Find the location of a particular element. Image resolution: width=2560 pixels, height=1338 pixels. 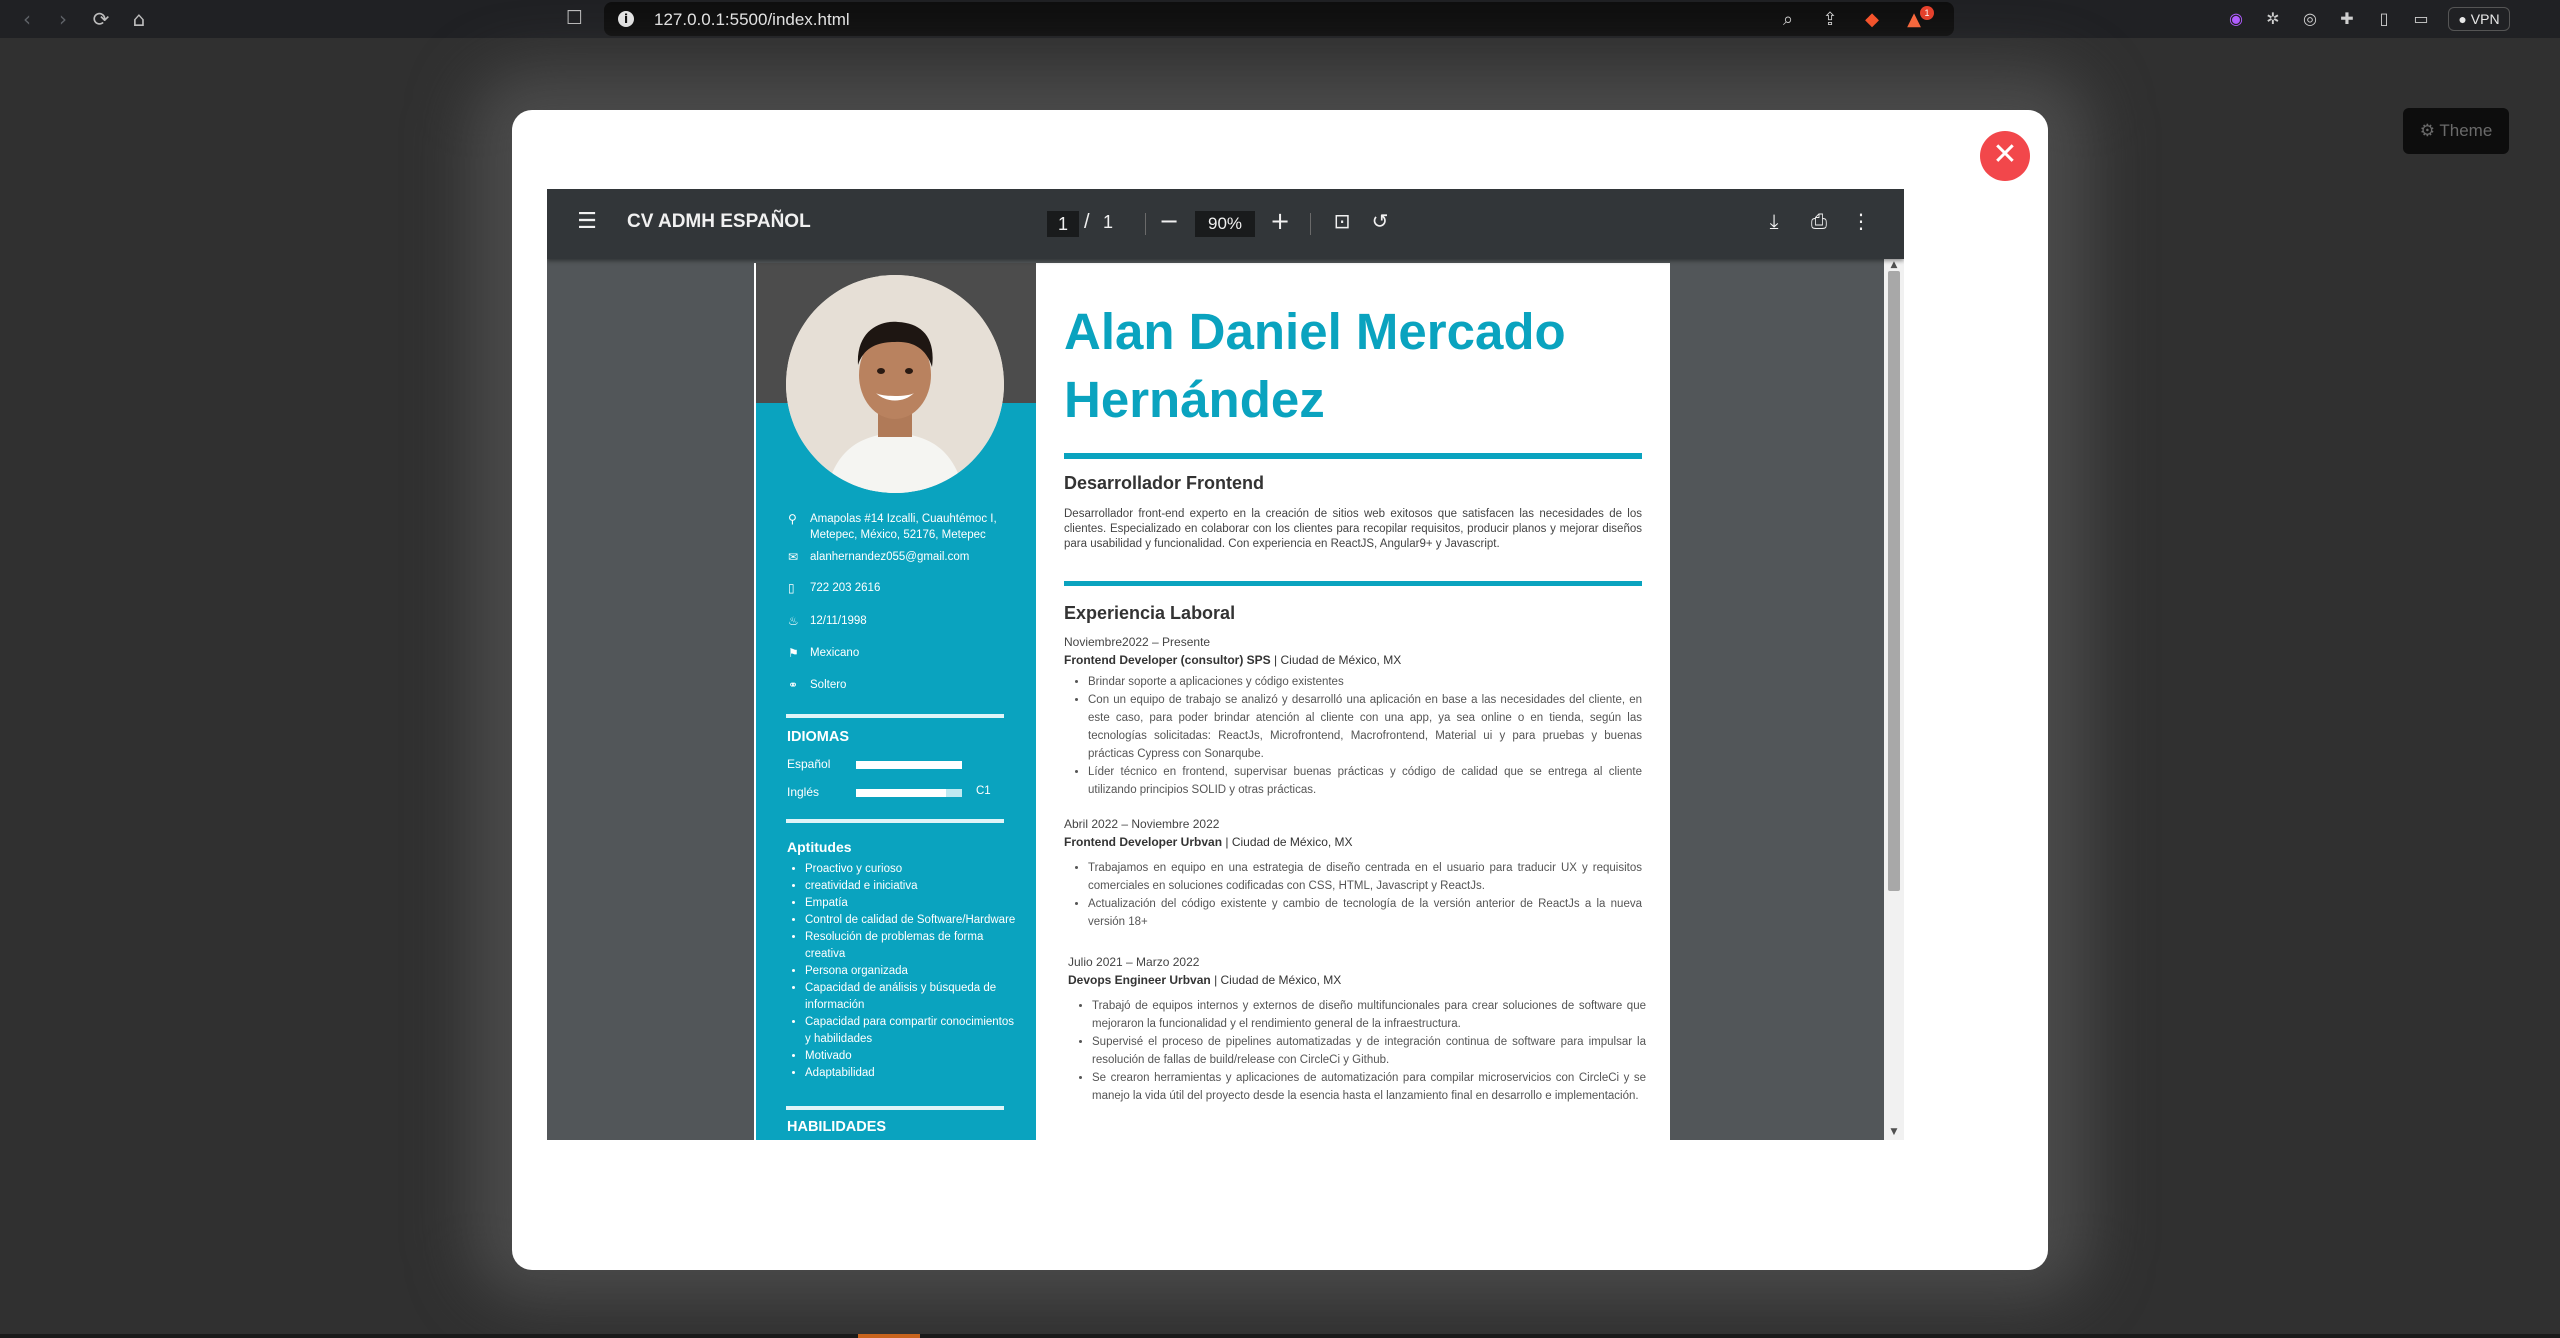

close-icon: ✕ is located at coordinates (2005, 156).